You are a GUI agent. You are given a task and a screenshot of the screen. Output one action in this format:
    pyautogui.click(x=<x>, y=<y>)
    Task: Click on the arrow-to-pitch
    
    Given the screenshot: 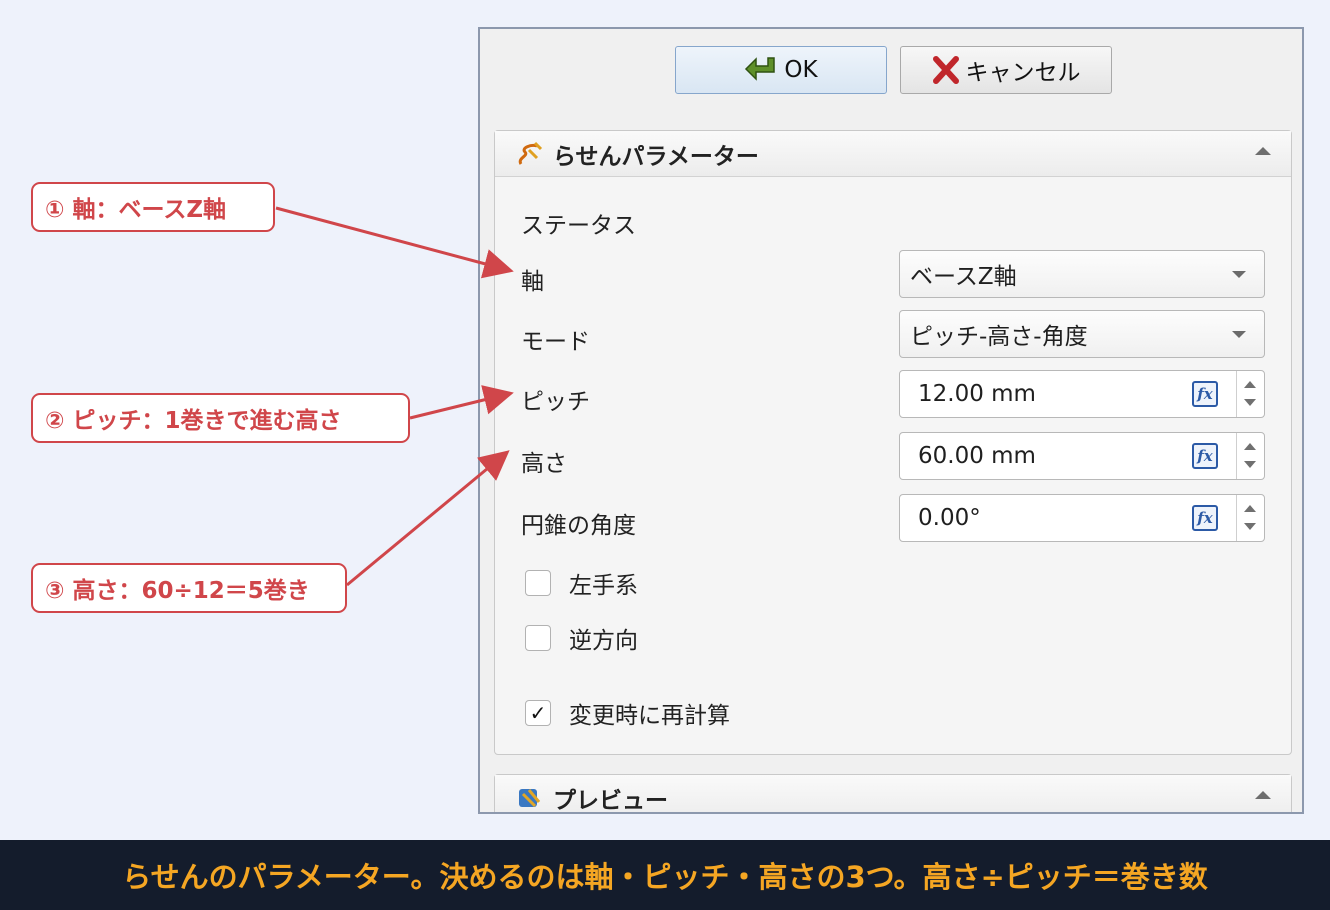 What is the action you would take?
    pyautogui.click(x=461, y=402)
    